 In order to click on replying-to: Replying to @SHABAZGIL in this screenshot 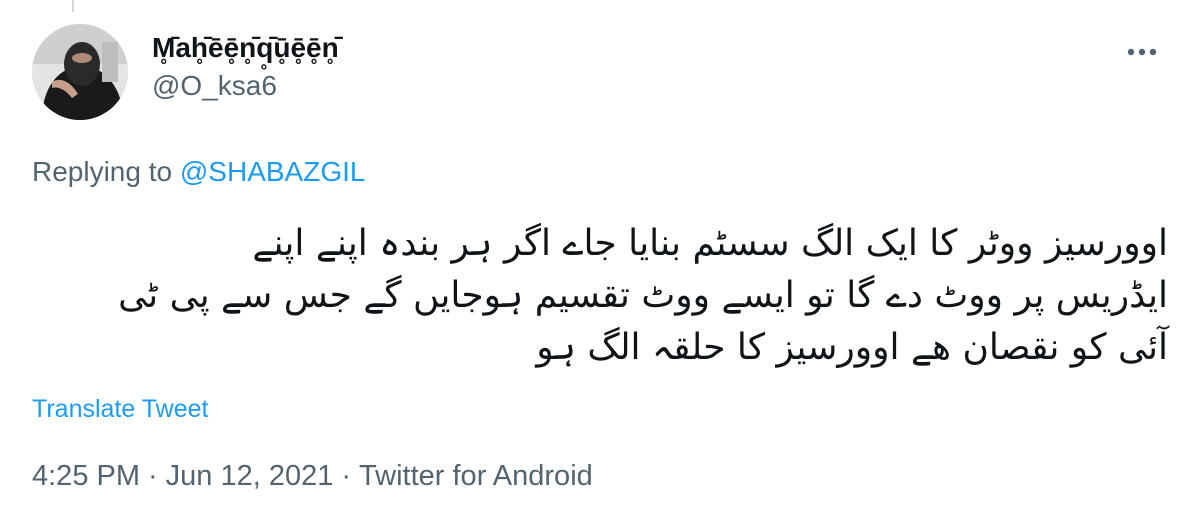, I will do `click(198, 172)`.